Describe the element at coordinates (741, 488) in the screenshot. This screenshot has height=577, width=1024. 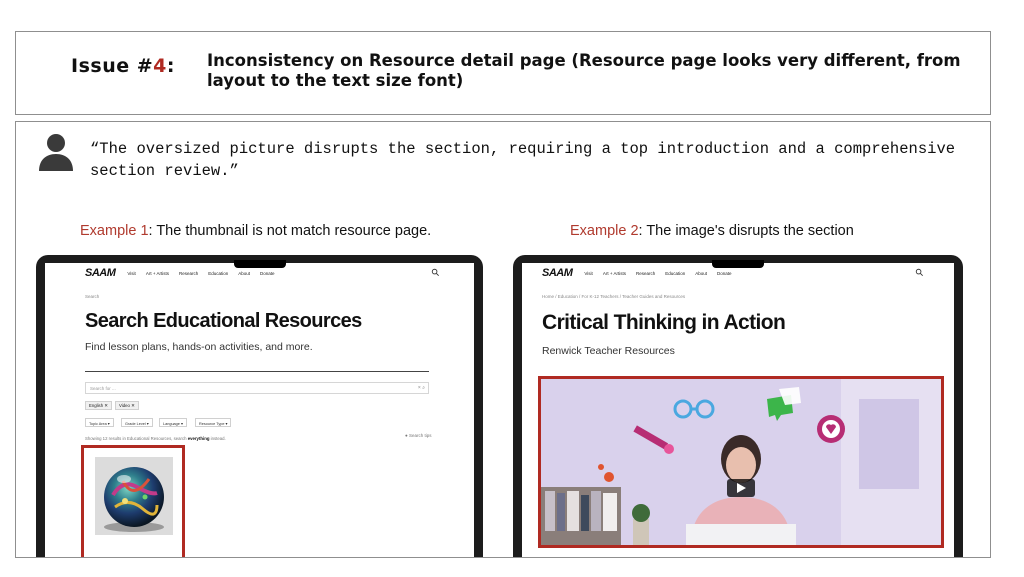
I see `play-button-icon` at that location.